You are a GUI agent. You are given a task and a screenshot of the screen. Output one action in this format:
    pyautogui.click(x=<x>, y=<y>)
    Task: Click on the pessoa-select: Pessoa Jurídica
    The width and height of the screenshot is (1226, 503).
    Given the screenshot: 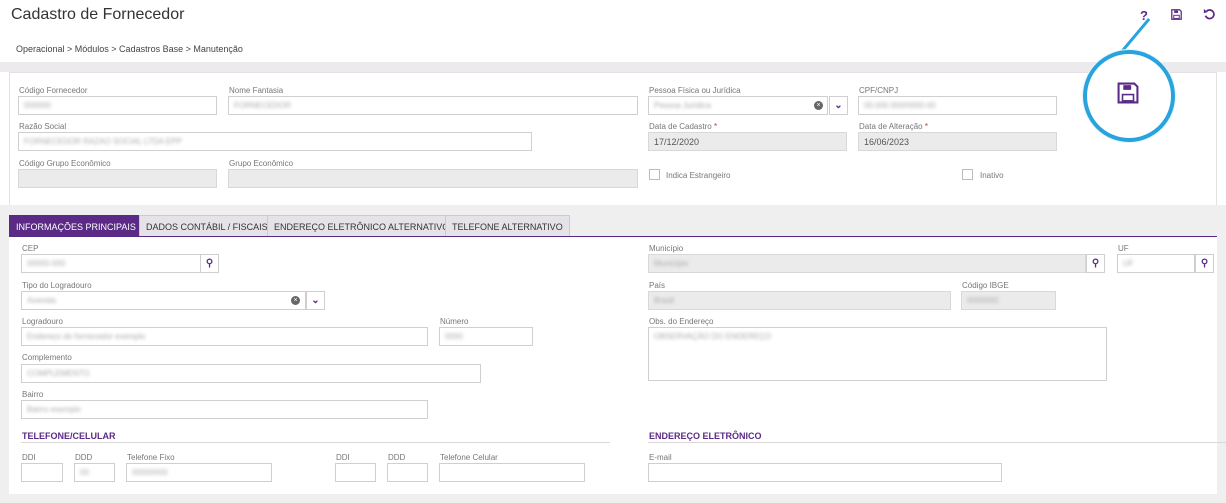 What is the action you would take?
    pyautogui.click(x=738, y=105)
    